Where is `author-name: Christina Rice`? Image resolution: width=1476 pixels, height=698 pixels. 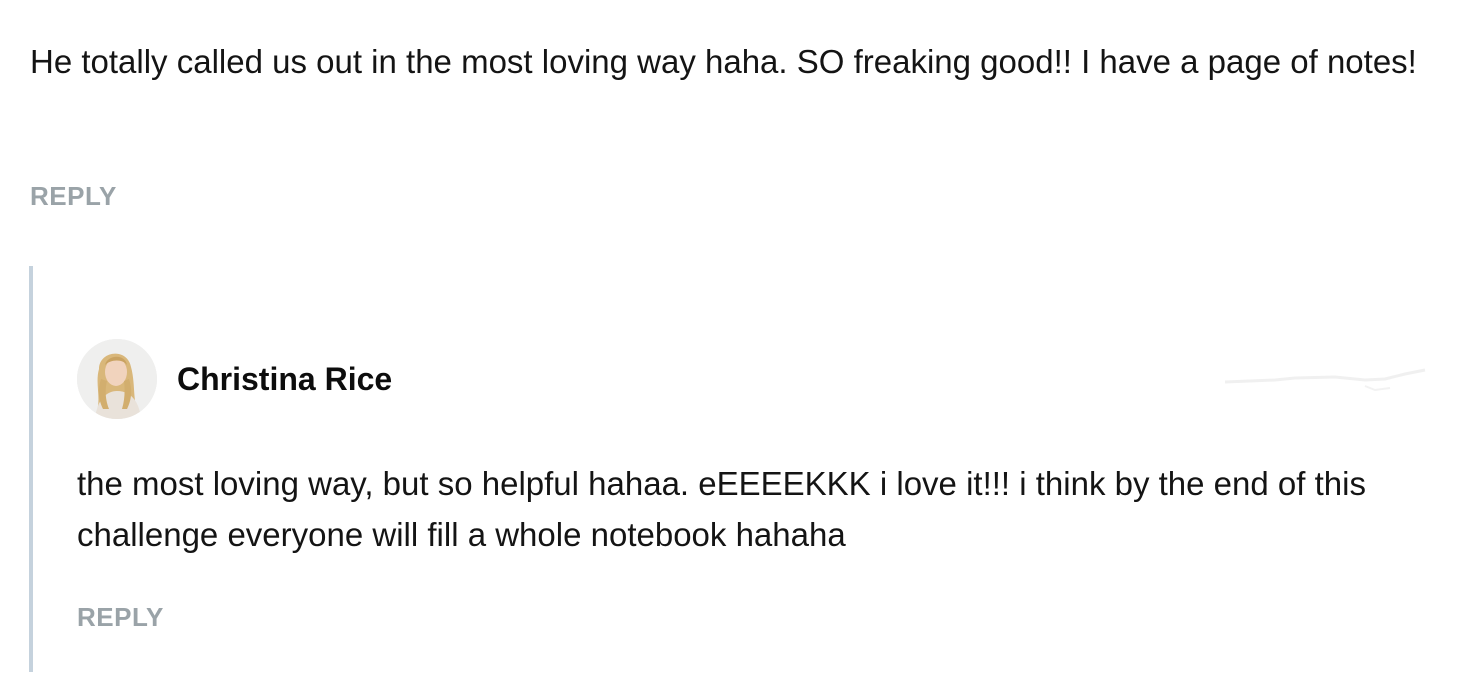 author-name: Christina Rice is located at coordinates (284, 379).